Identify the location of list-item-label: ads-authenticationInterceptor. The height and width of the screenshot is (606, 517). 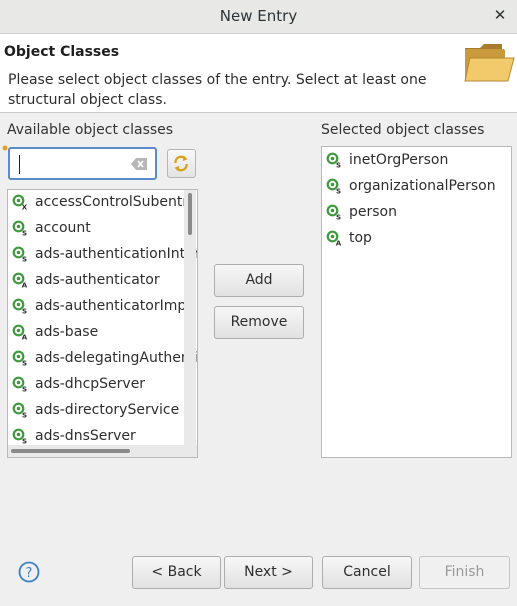
(116, 254).